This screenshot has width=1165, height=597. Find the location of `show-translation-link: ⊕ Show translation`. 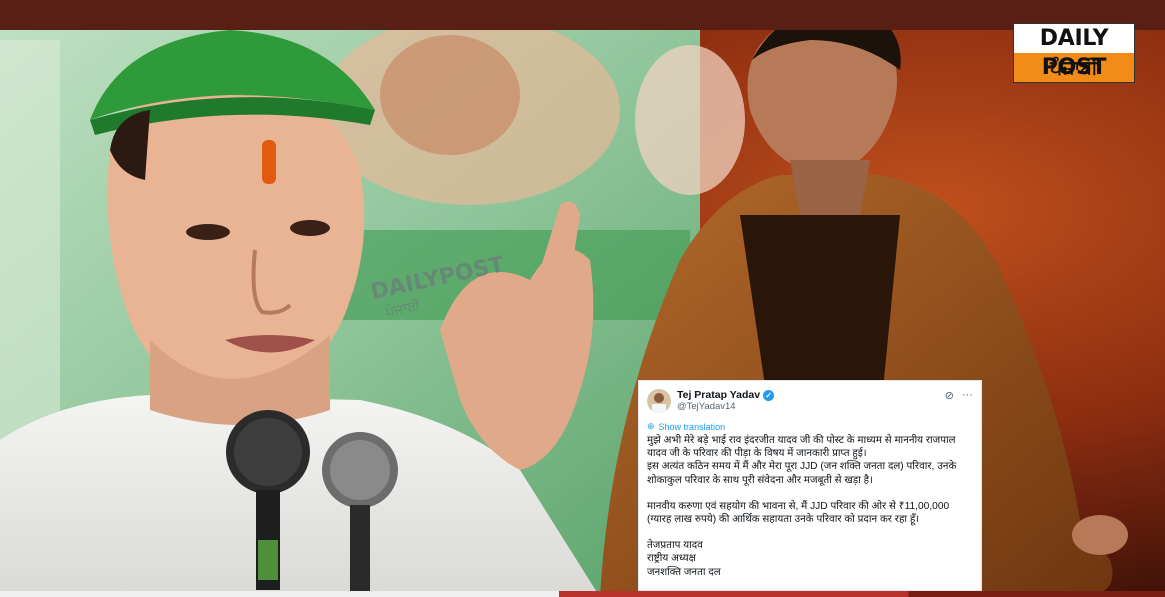

show-translation-link: ⊕ Show translation is located at coordinates (810, 426).